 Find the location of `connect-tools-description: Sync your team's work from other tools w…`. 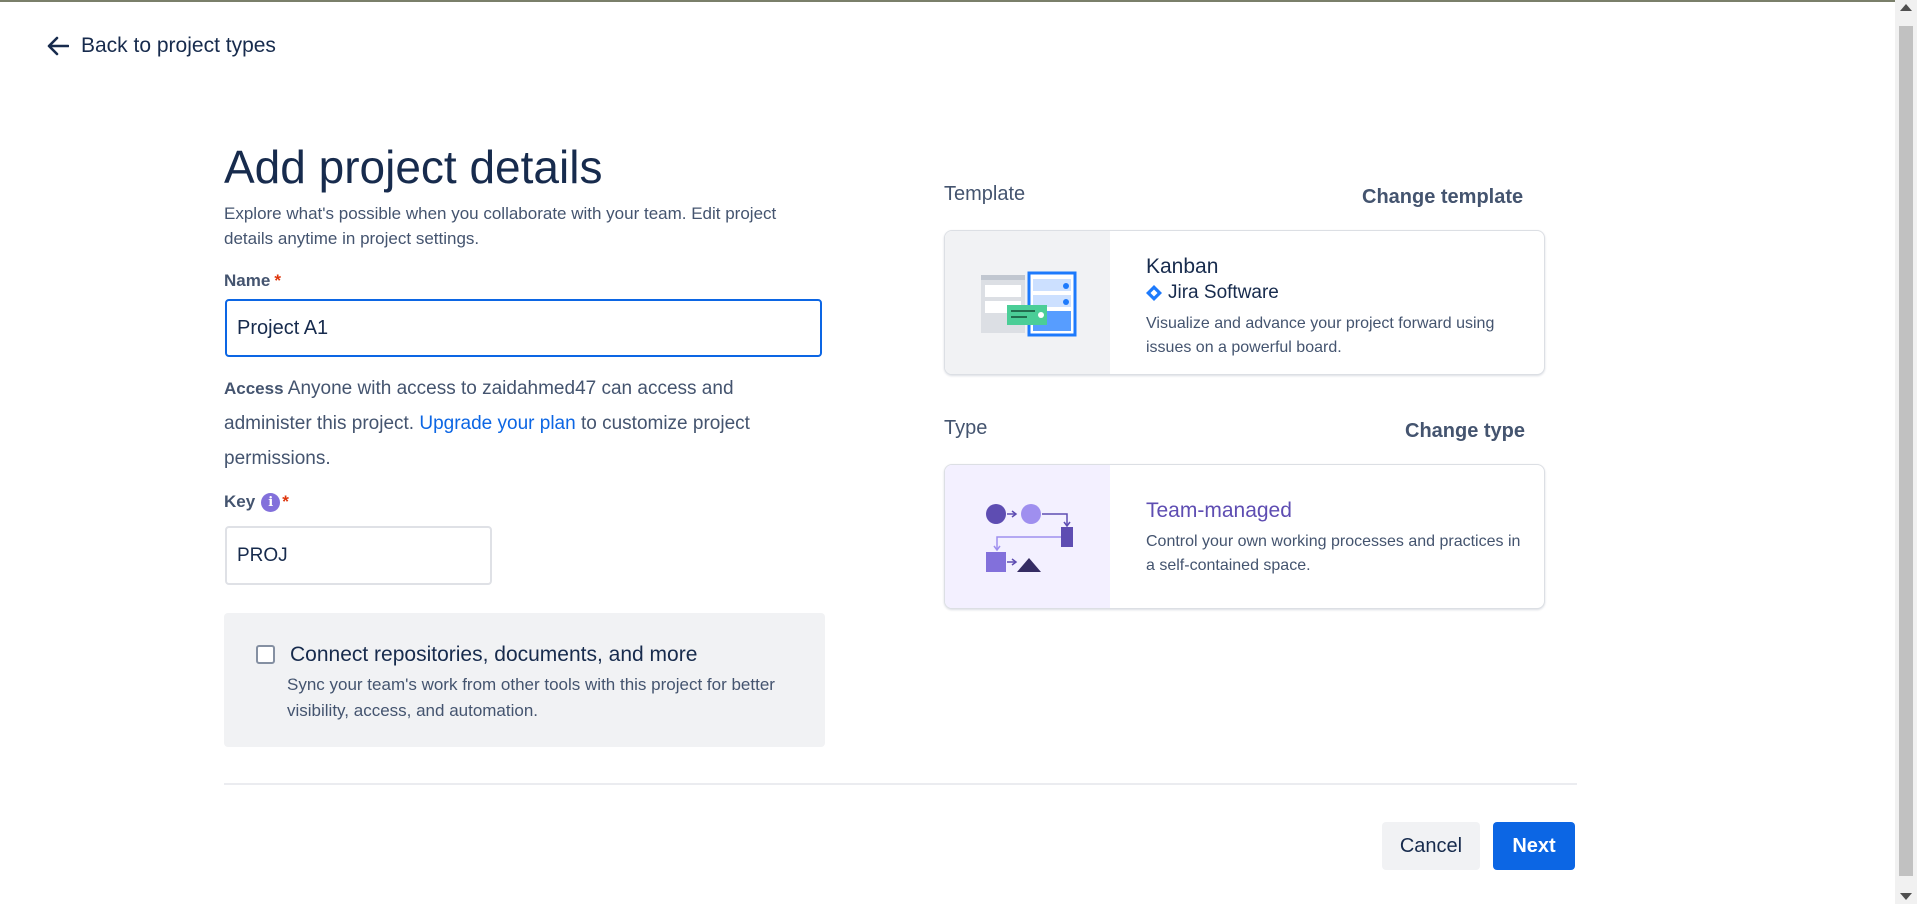

connect-tools-description: Sync your team's work from other tools w… is located at coordinates (531, 697).